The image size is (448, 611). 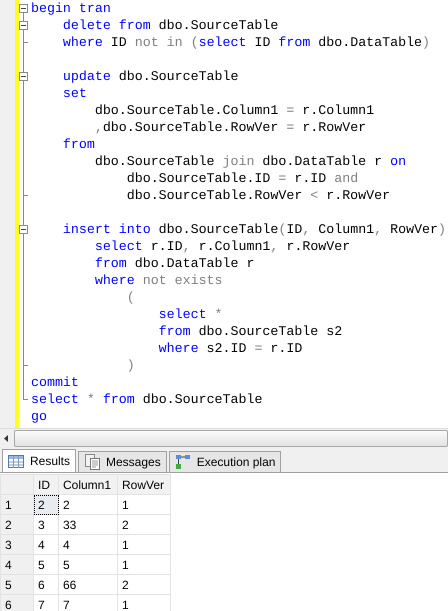 What do you see at coordinates (250, 161) in the screenshot?
I see `code-line: dbo.SourceTable join dbo.DataTable r on` at bounding box center [250, 161].